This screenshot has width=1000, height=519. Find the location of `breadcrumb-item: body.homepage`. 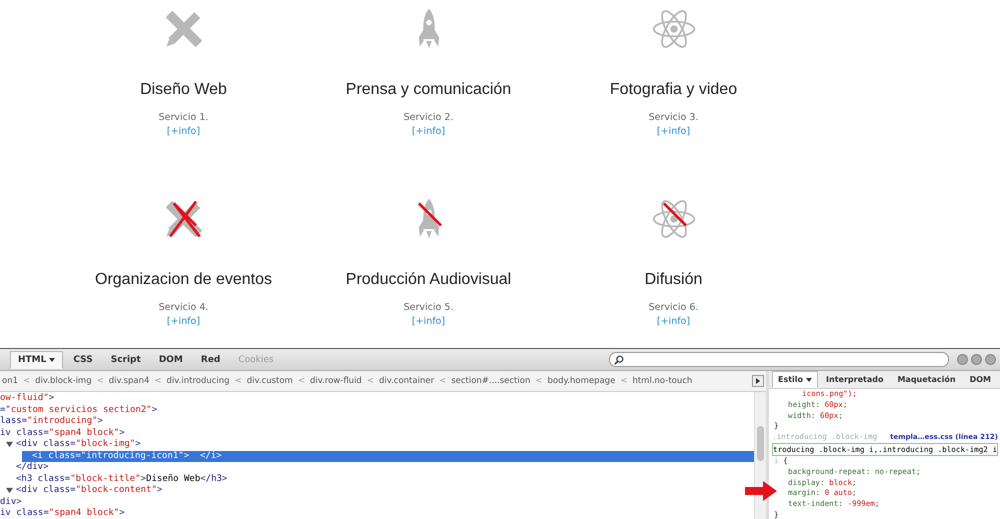

breadcrumb-item: body.homepage is located at coordinates (581, 381).